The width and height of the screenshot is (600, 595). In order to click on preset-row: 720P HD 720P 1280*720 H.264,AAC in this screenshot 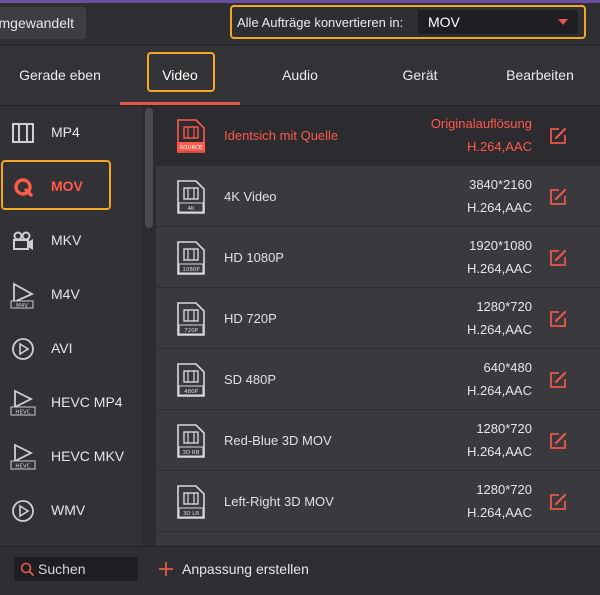, I will do `click(378, 319)`.